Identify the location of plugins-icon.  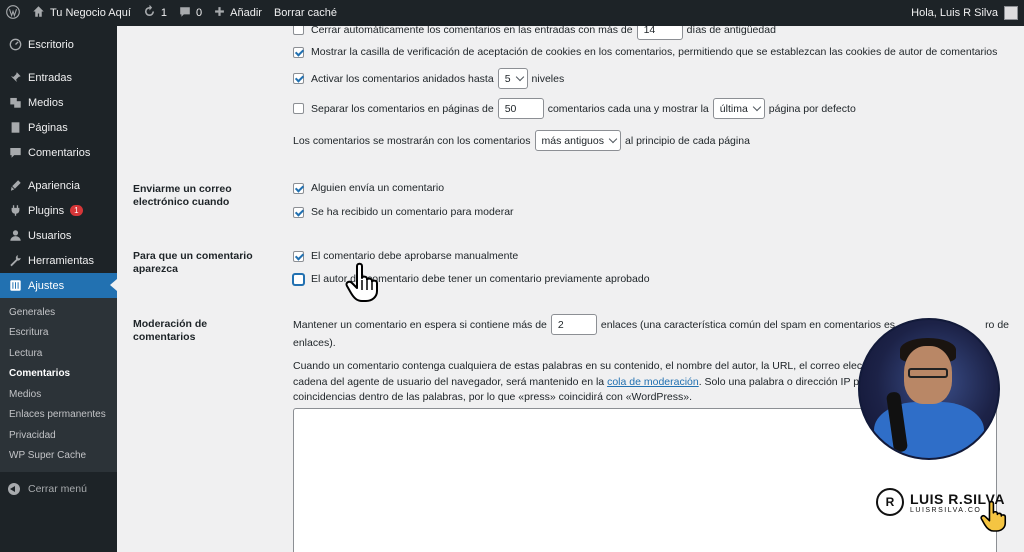
(15, 211).